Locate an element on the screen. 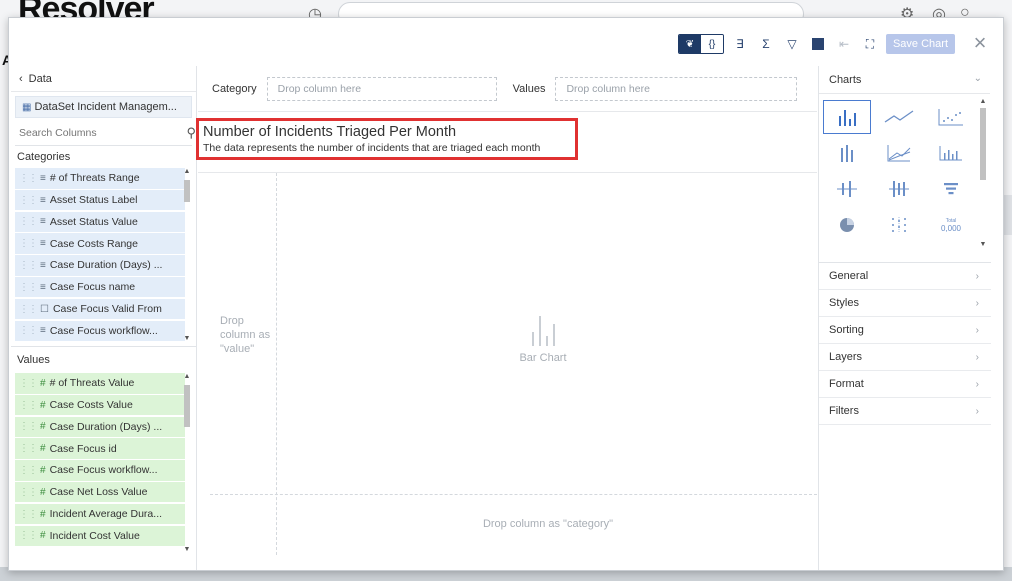  code-braces-icon: {} is located at coordinates (711, 44).